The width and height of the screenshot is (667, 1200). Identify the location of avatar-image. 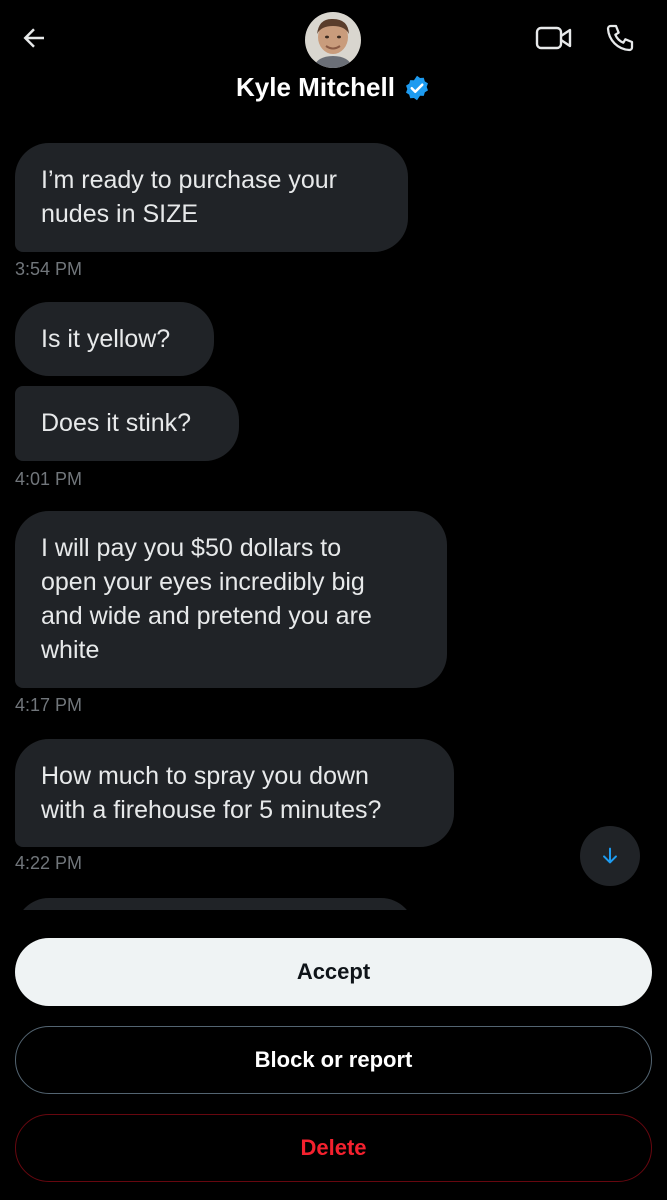
(333, 40).